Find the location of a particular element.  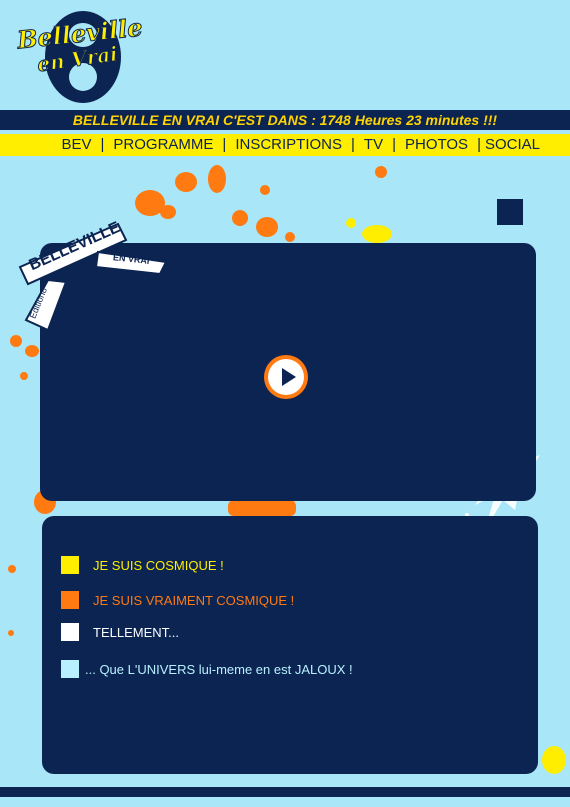

list-item: JE SUIS VRAIMENT COSMIQUE ! is located at coordinates (177, 600).